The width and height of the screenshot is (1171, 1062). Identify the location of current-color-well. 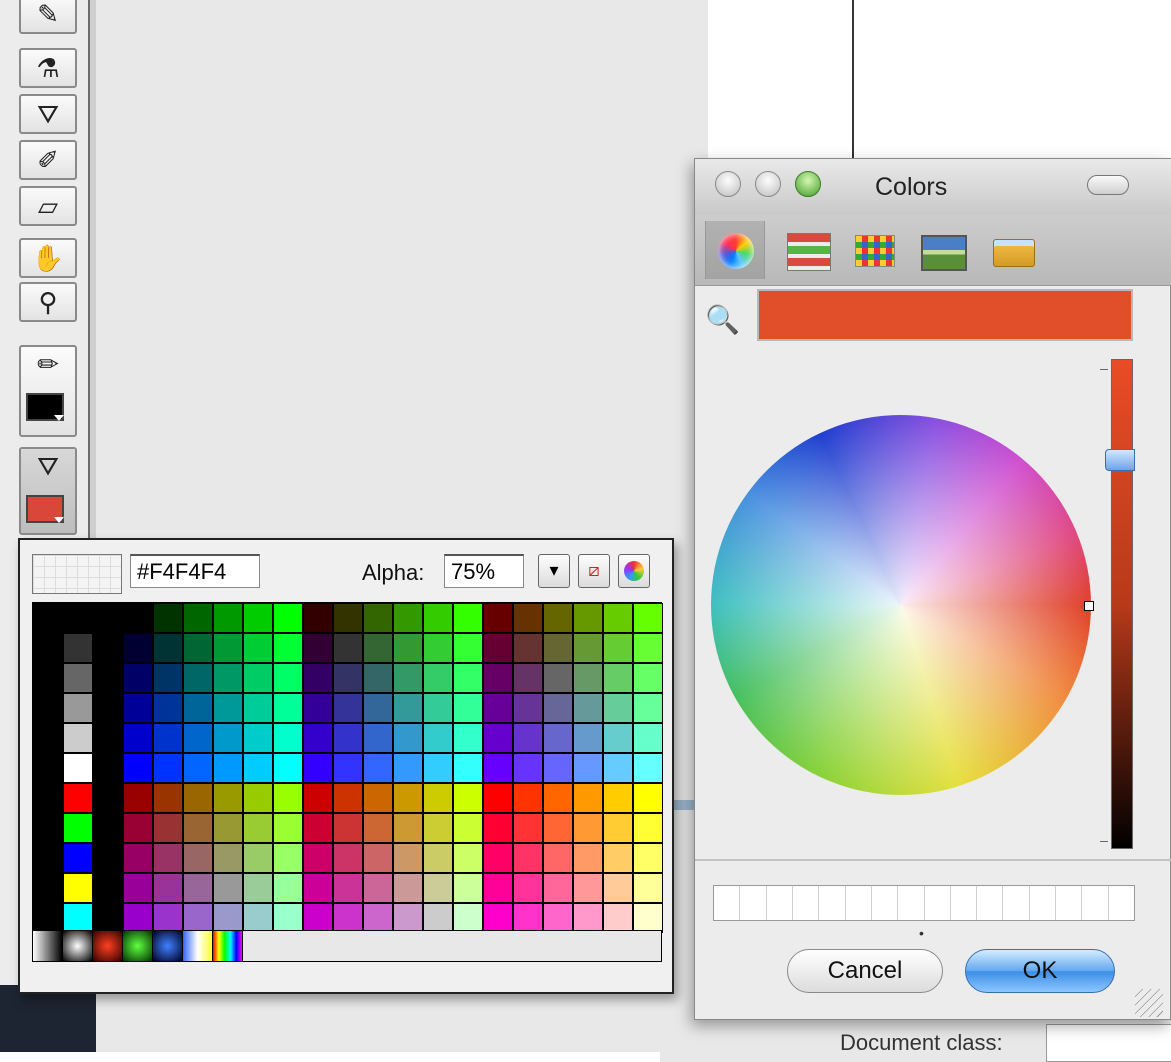
(945, 315).